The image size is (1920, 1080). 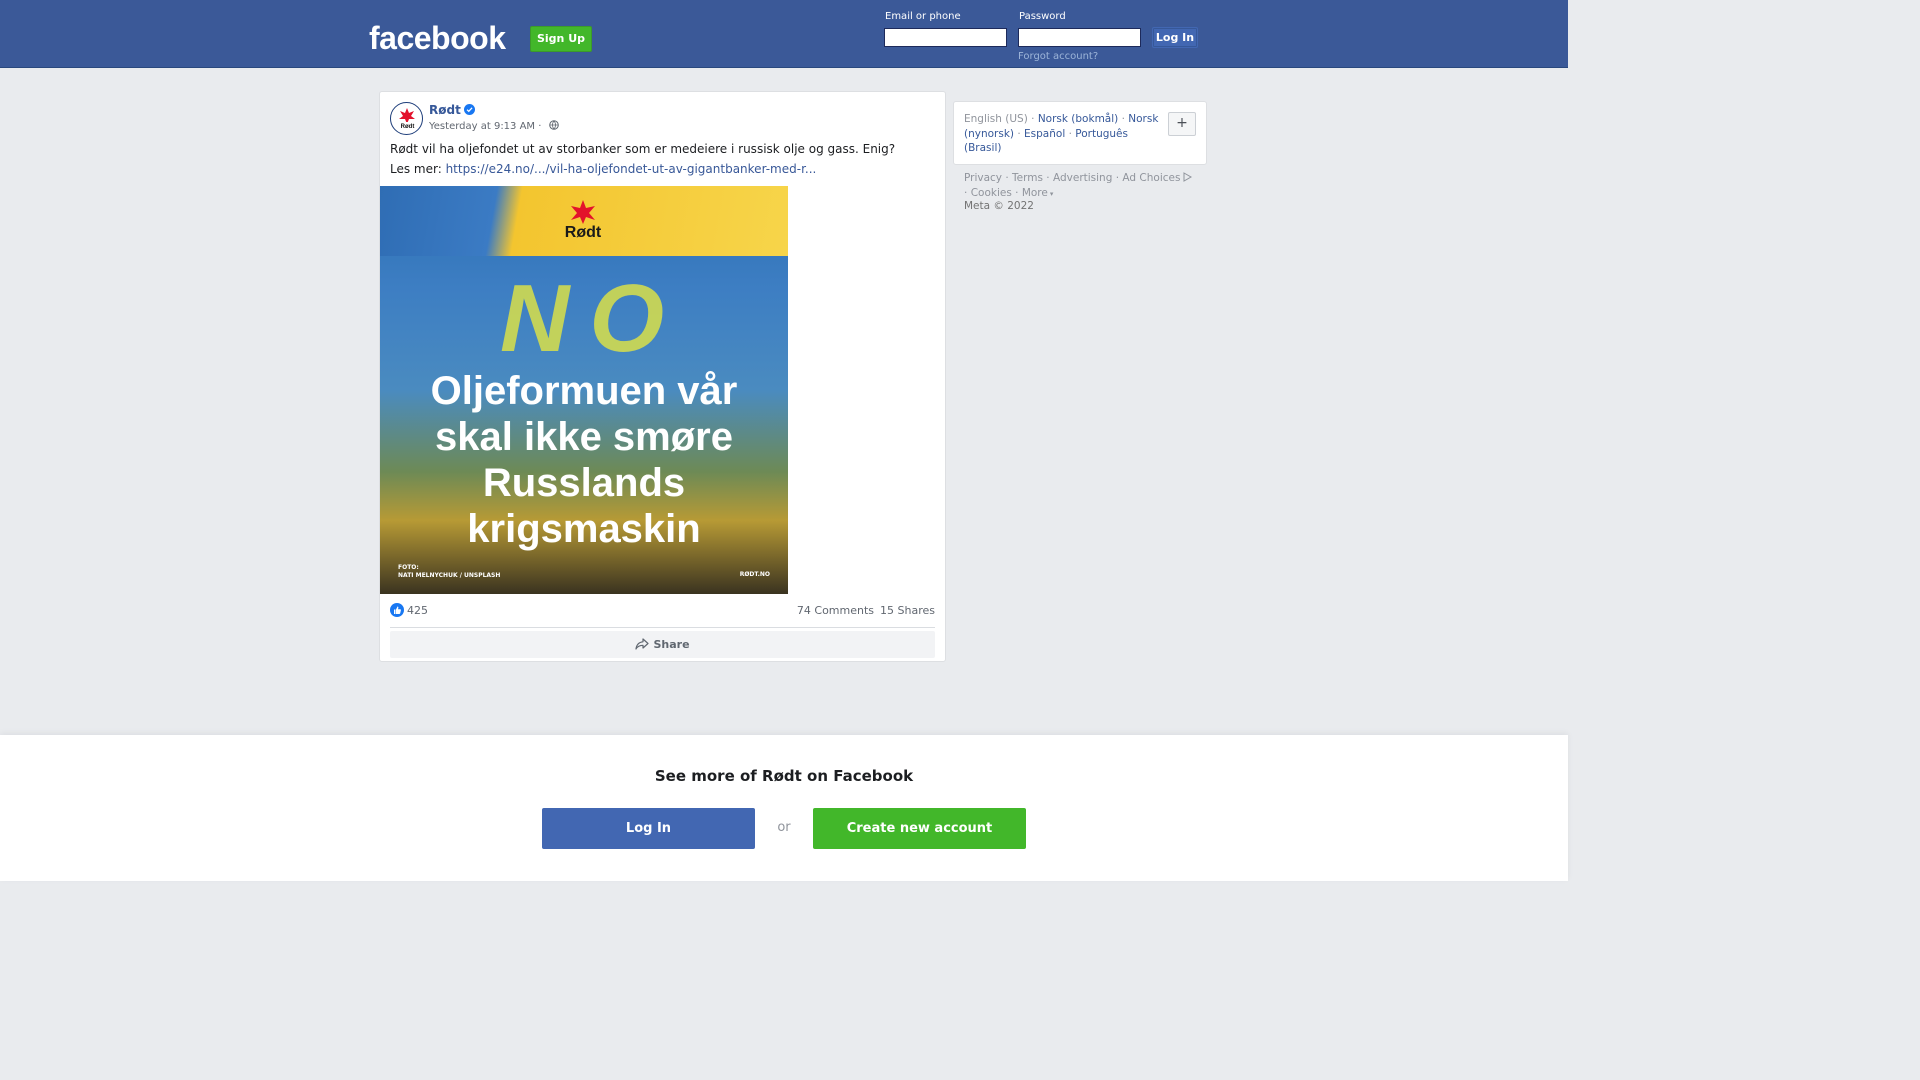 I want to click on image-party-logo: Rødt, so click(x=583, y=221).